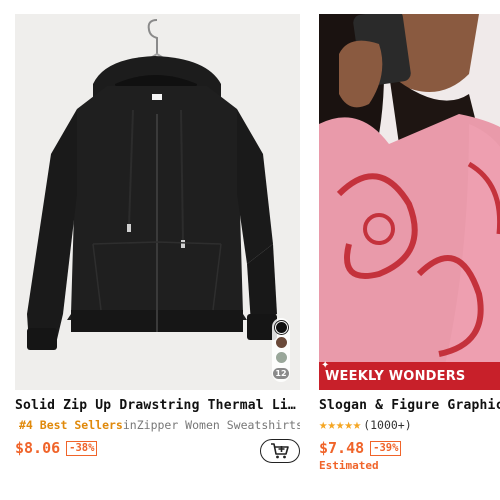 The width and height of the screenshot is (500, 500). Describe the element at coordinates (387, 425) in the screenshot. I see `rating-count: (1000+)` at that location.